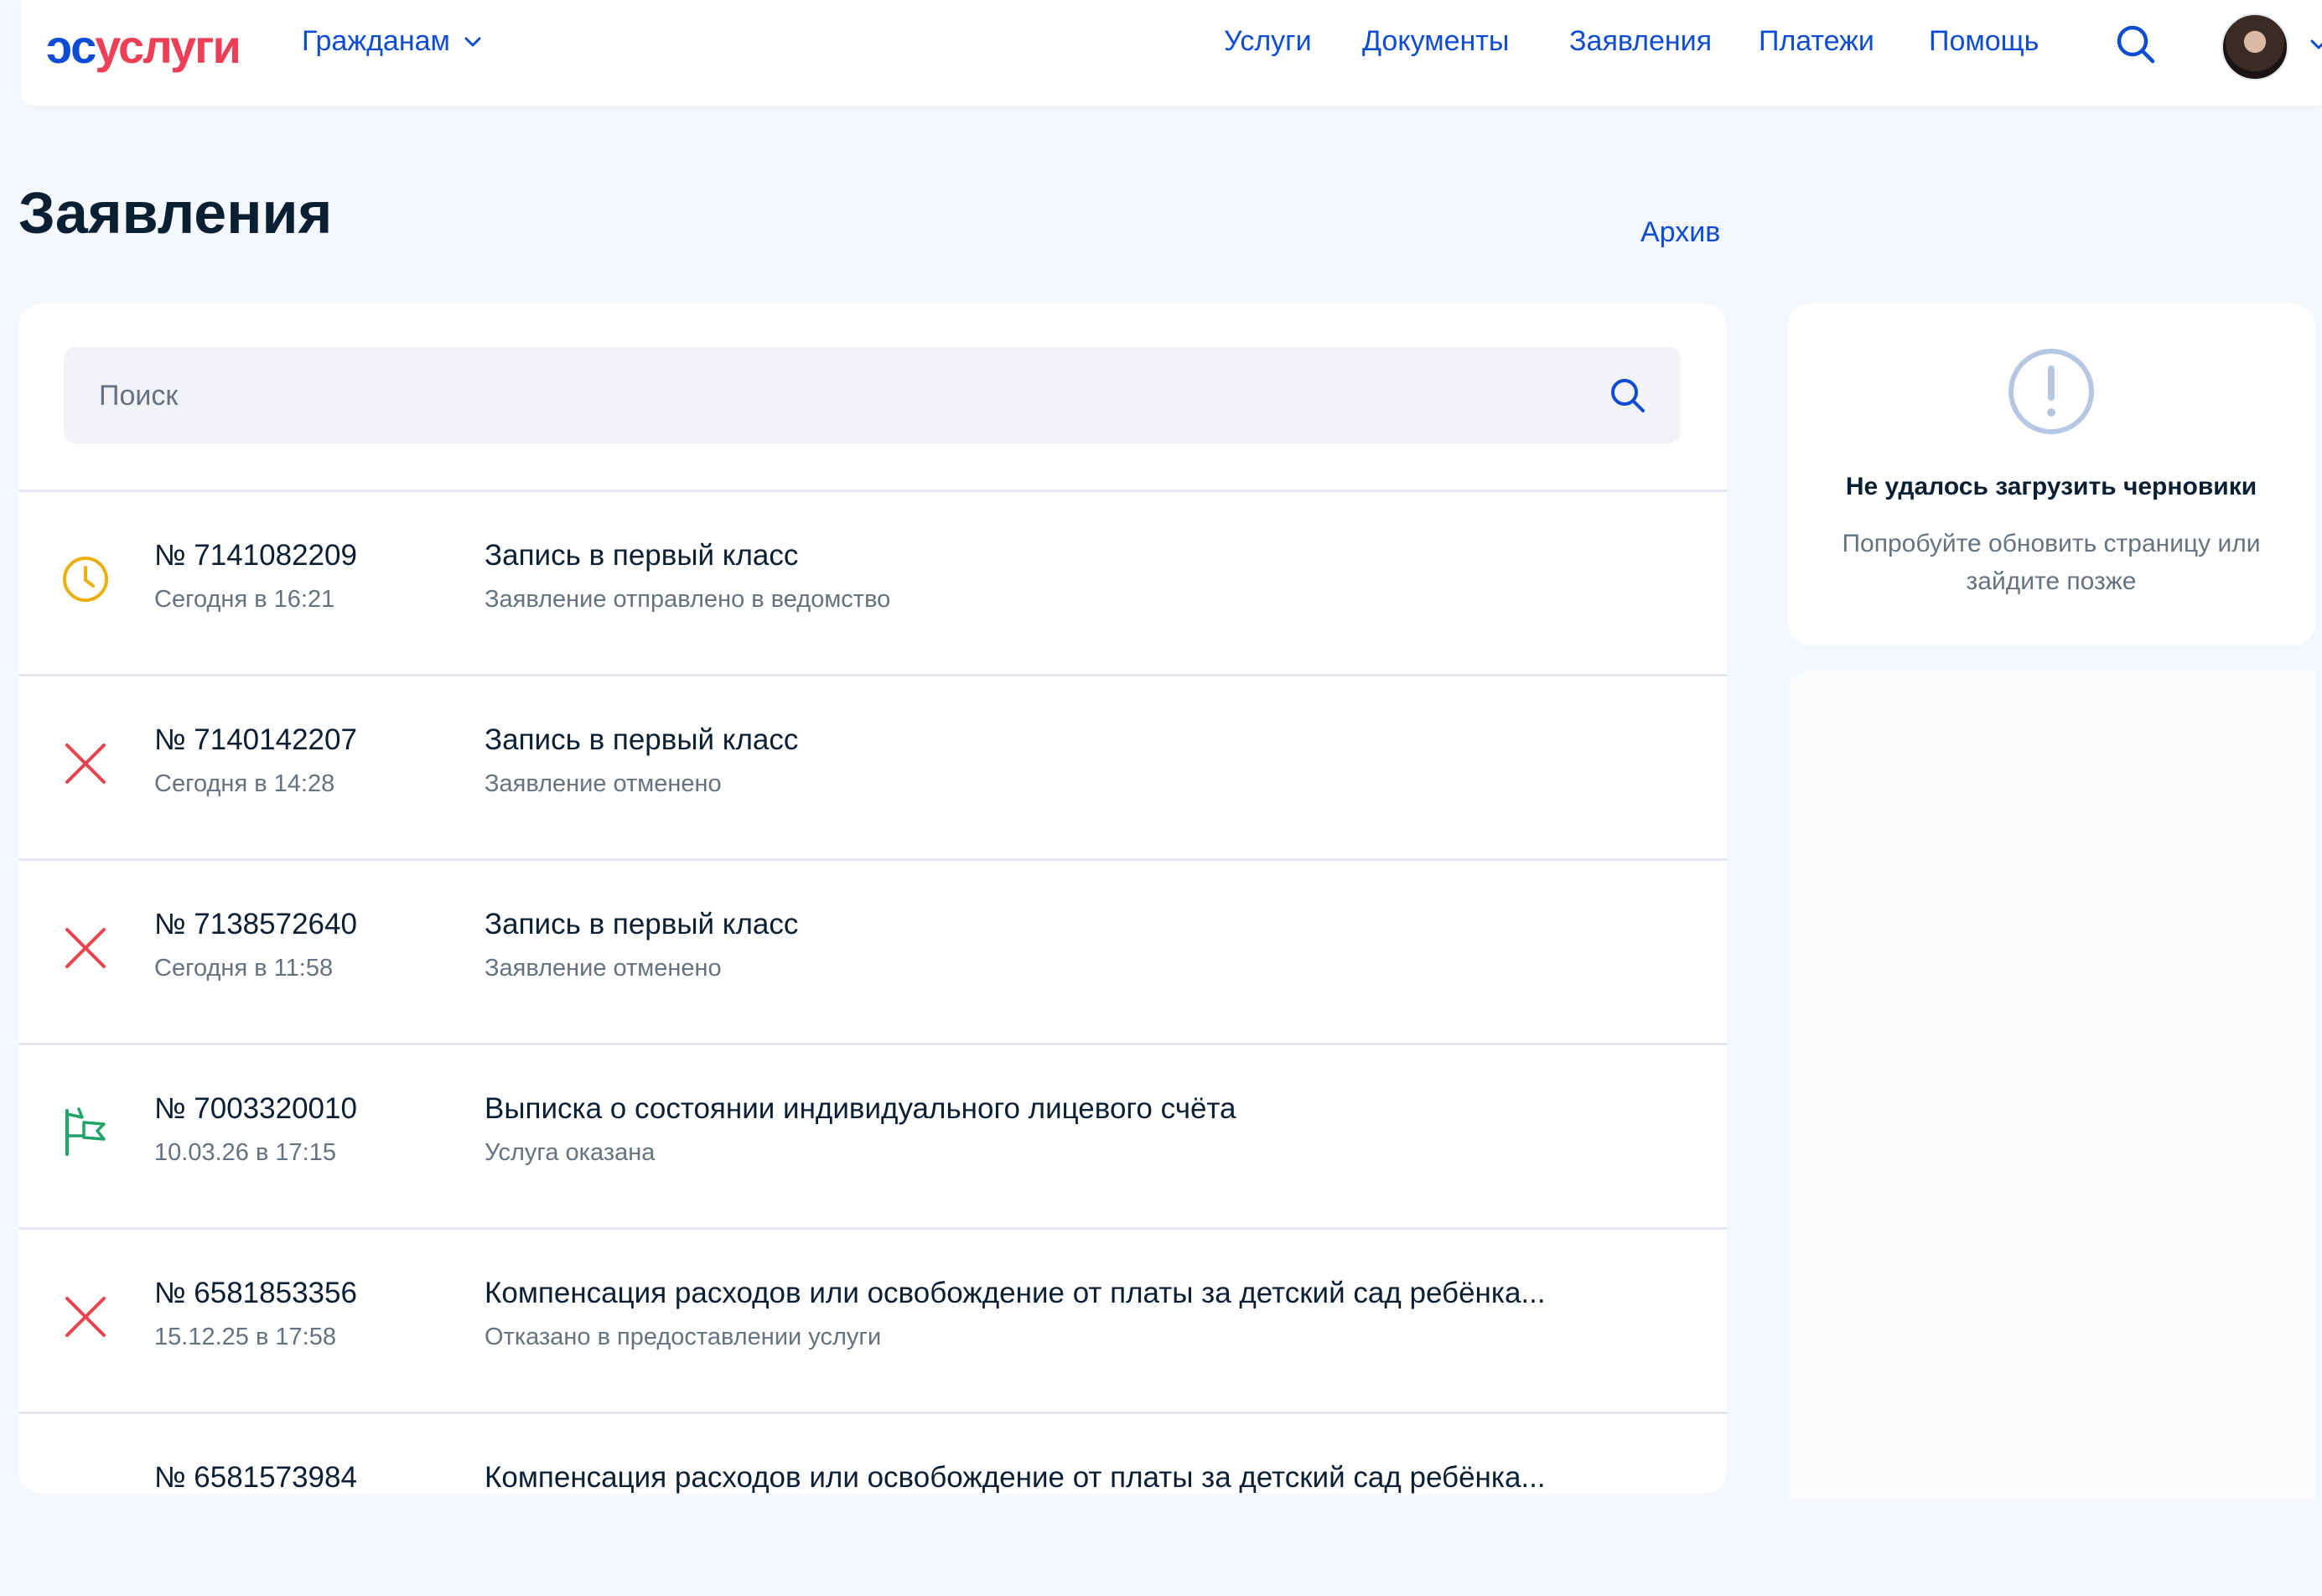  Describe the element at coordinates (85, 1132) in the screenshot. I see `flag-icon` at that location.